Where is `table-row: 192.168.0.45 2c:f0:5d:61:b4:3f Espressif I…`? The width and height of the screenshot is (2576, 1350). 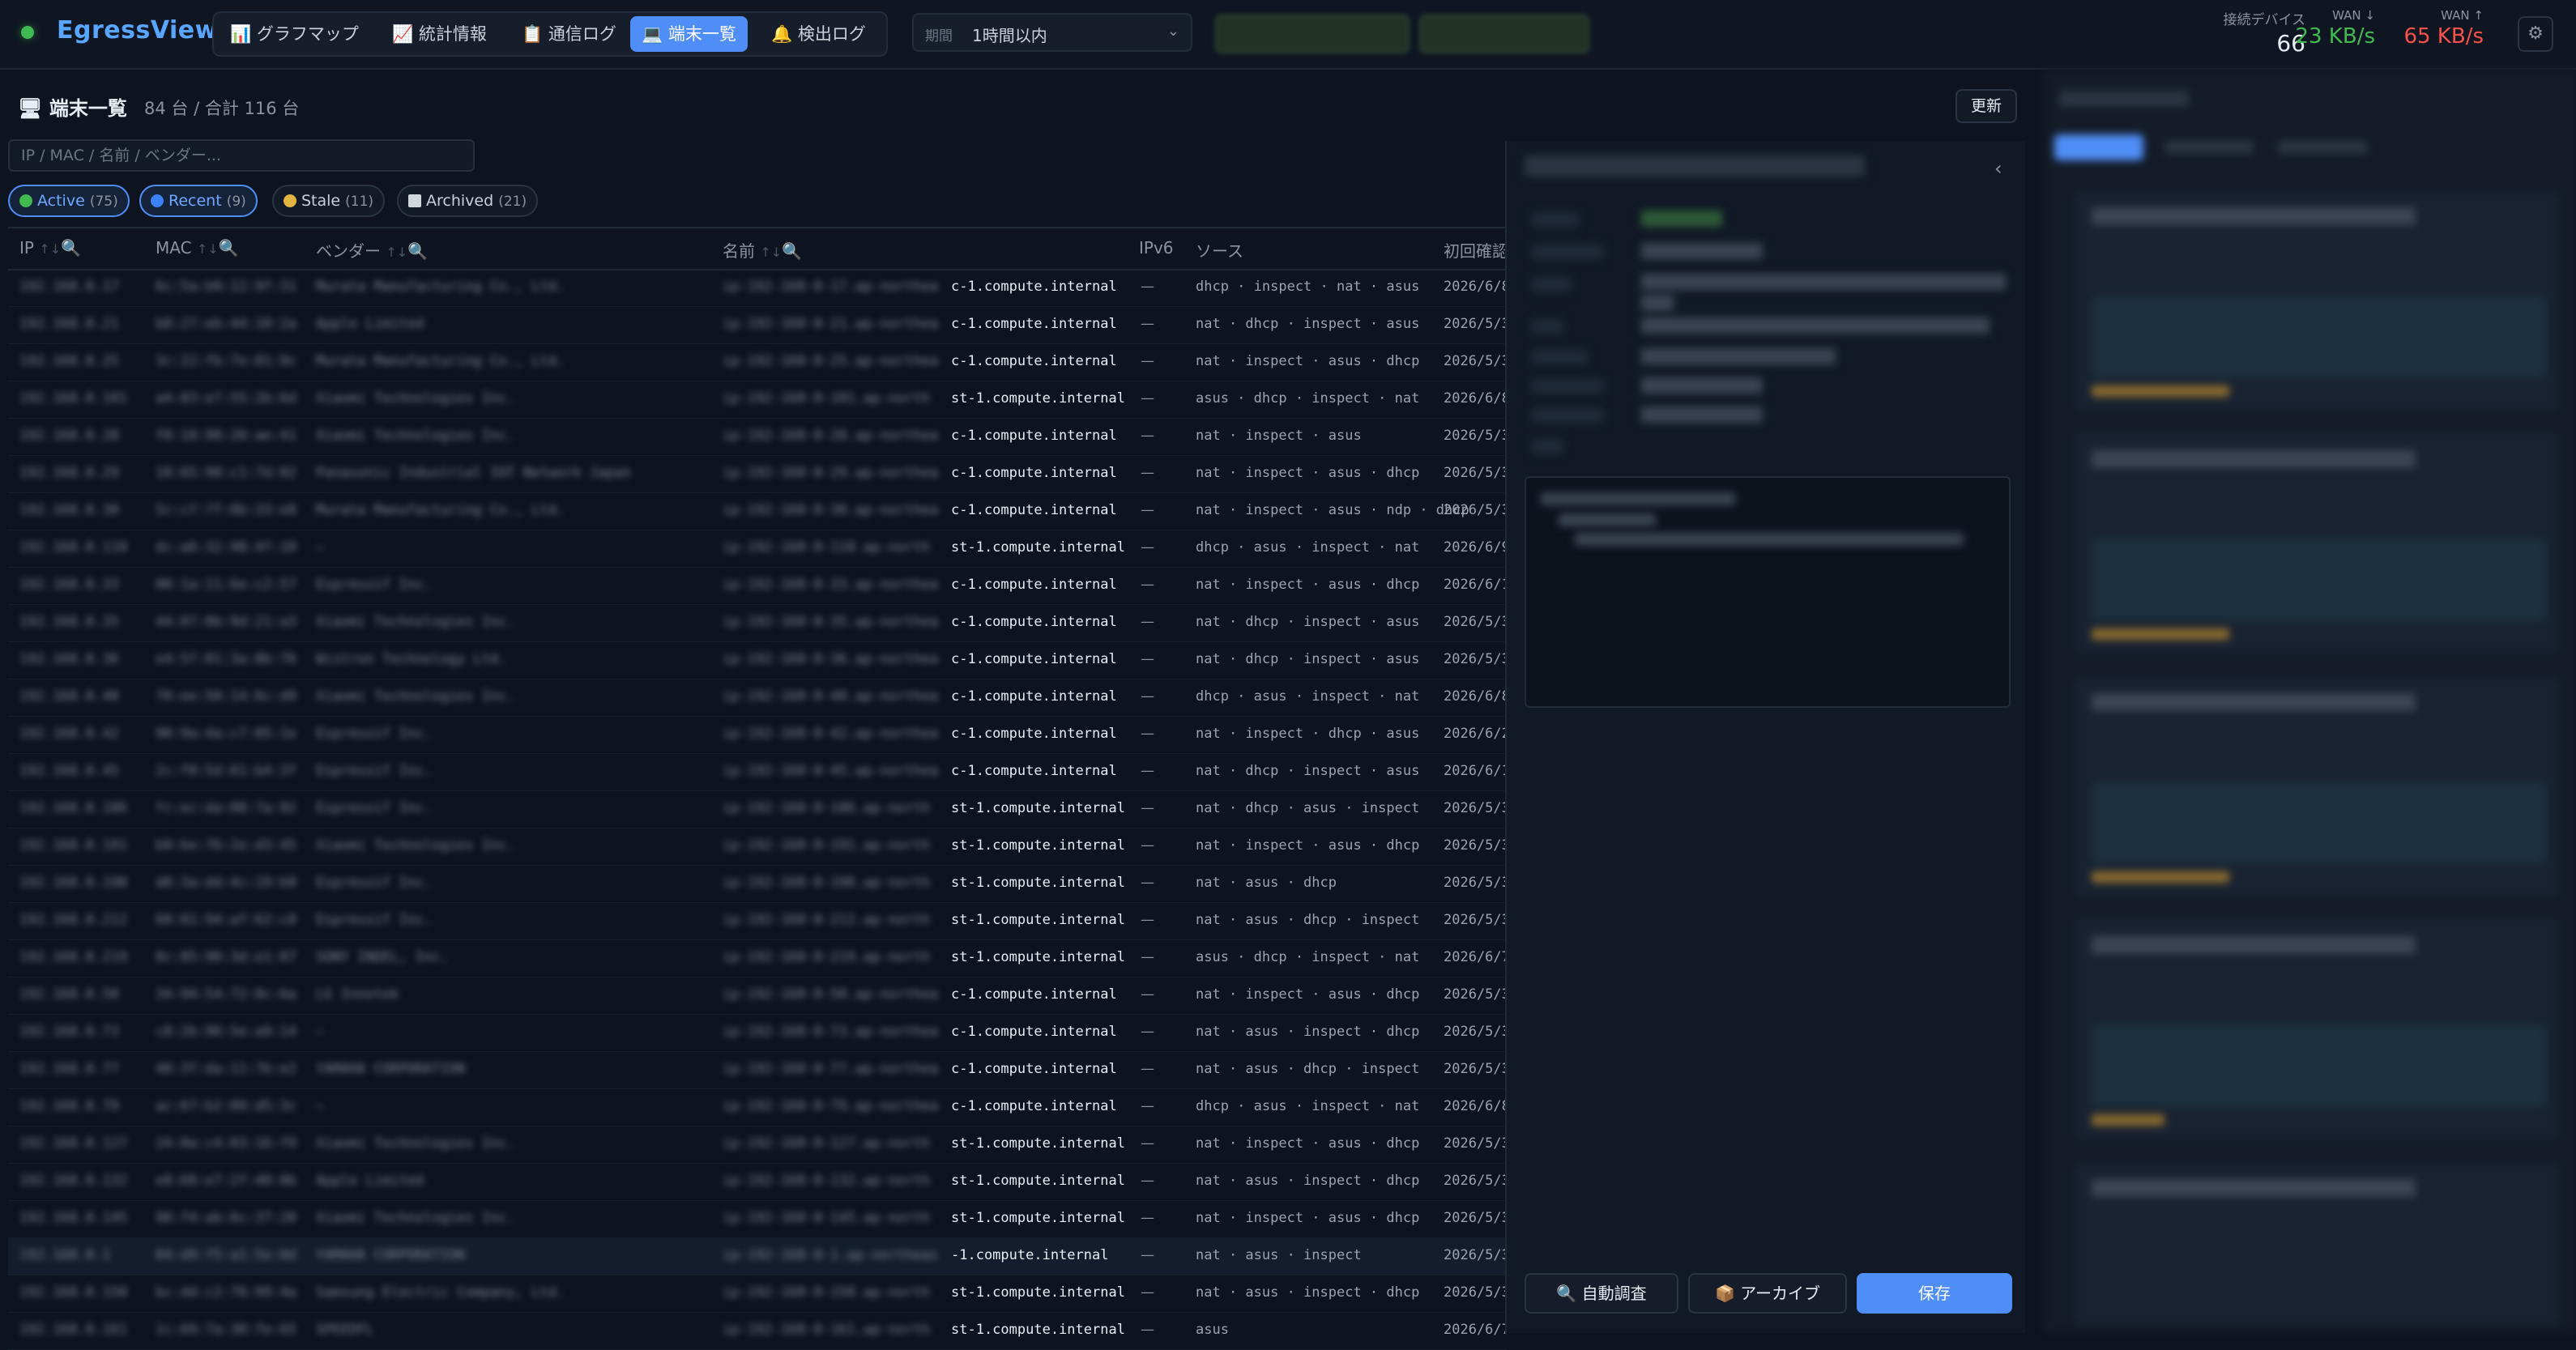
table-row: 192.168.0.45 2c:f0:5d:61:b4:3f Espressif I… is located at coordinates (759, 772).